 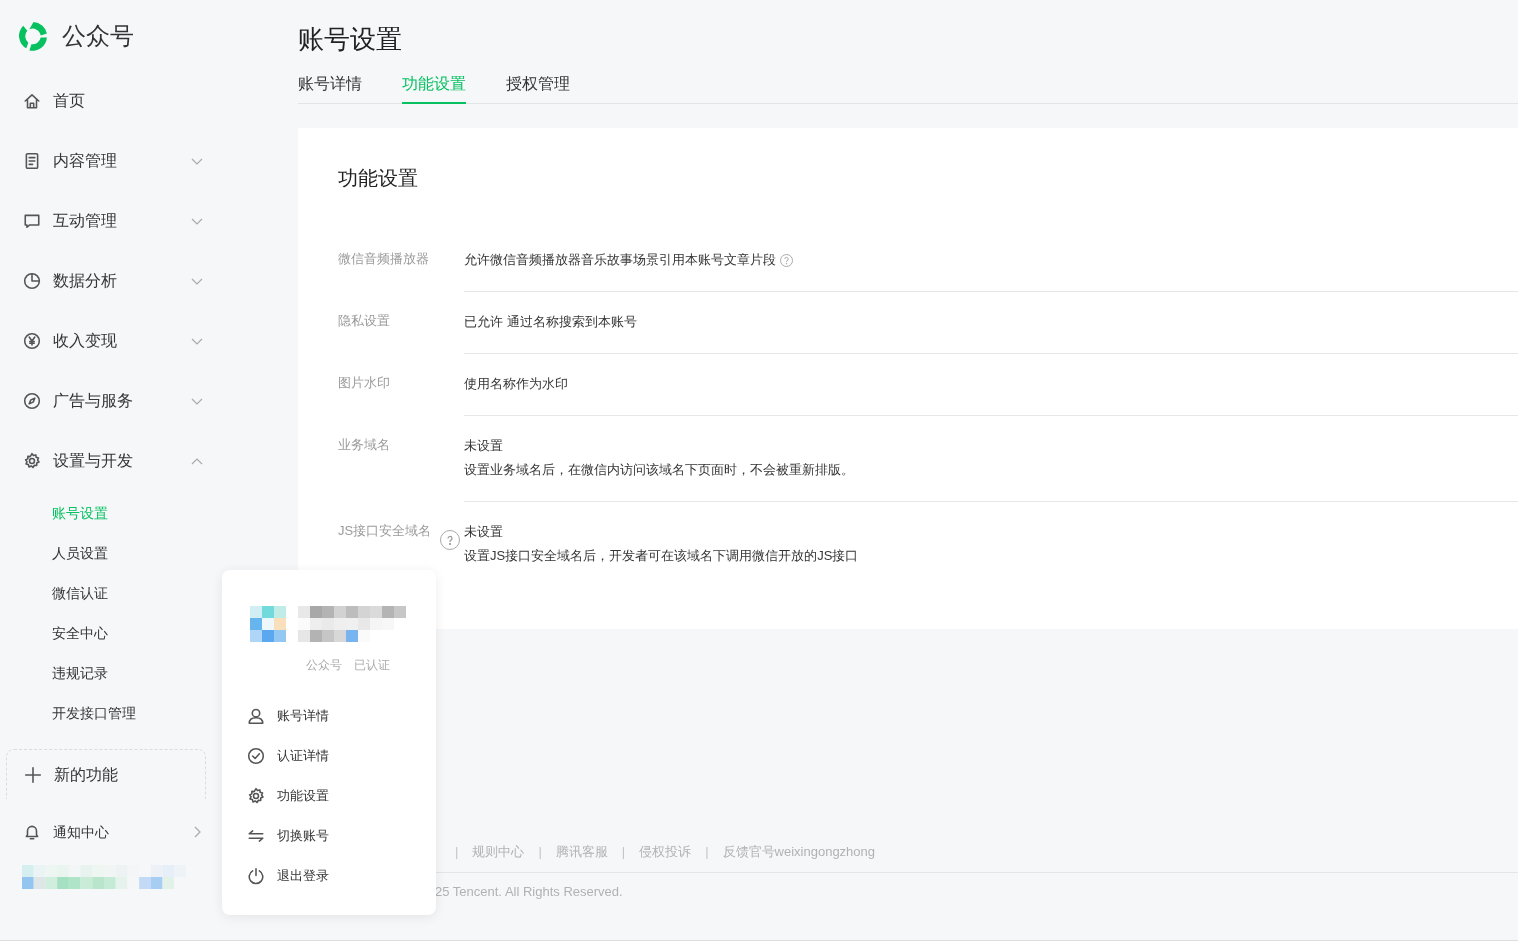 I want to click on home-icon, so click(x=32, y=101).